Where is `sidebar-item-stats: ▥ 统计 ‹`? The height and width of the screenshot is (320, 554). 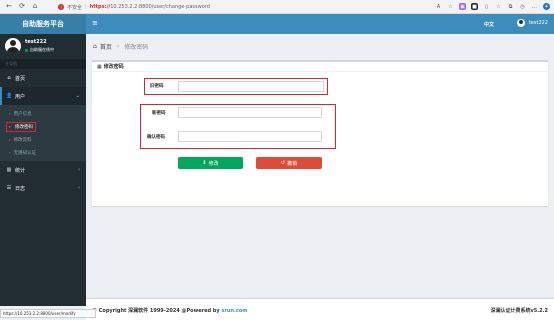
sidebar-item-stats: ▥ 统计 ‹ is located at coordinates (43, 170).